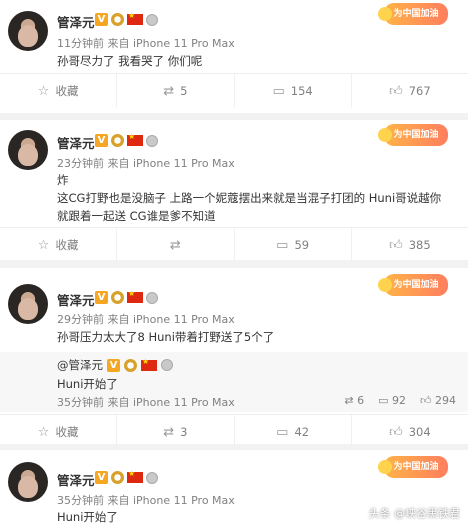 The width and height of the screenshot is (468, 529). Describe the element at coordinates (438, 400) in the screenshot. I see `quoted-like: 👍︎ 294` at that location.